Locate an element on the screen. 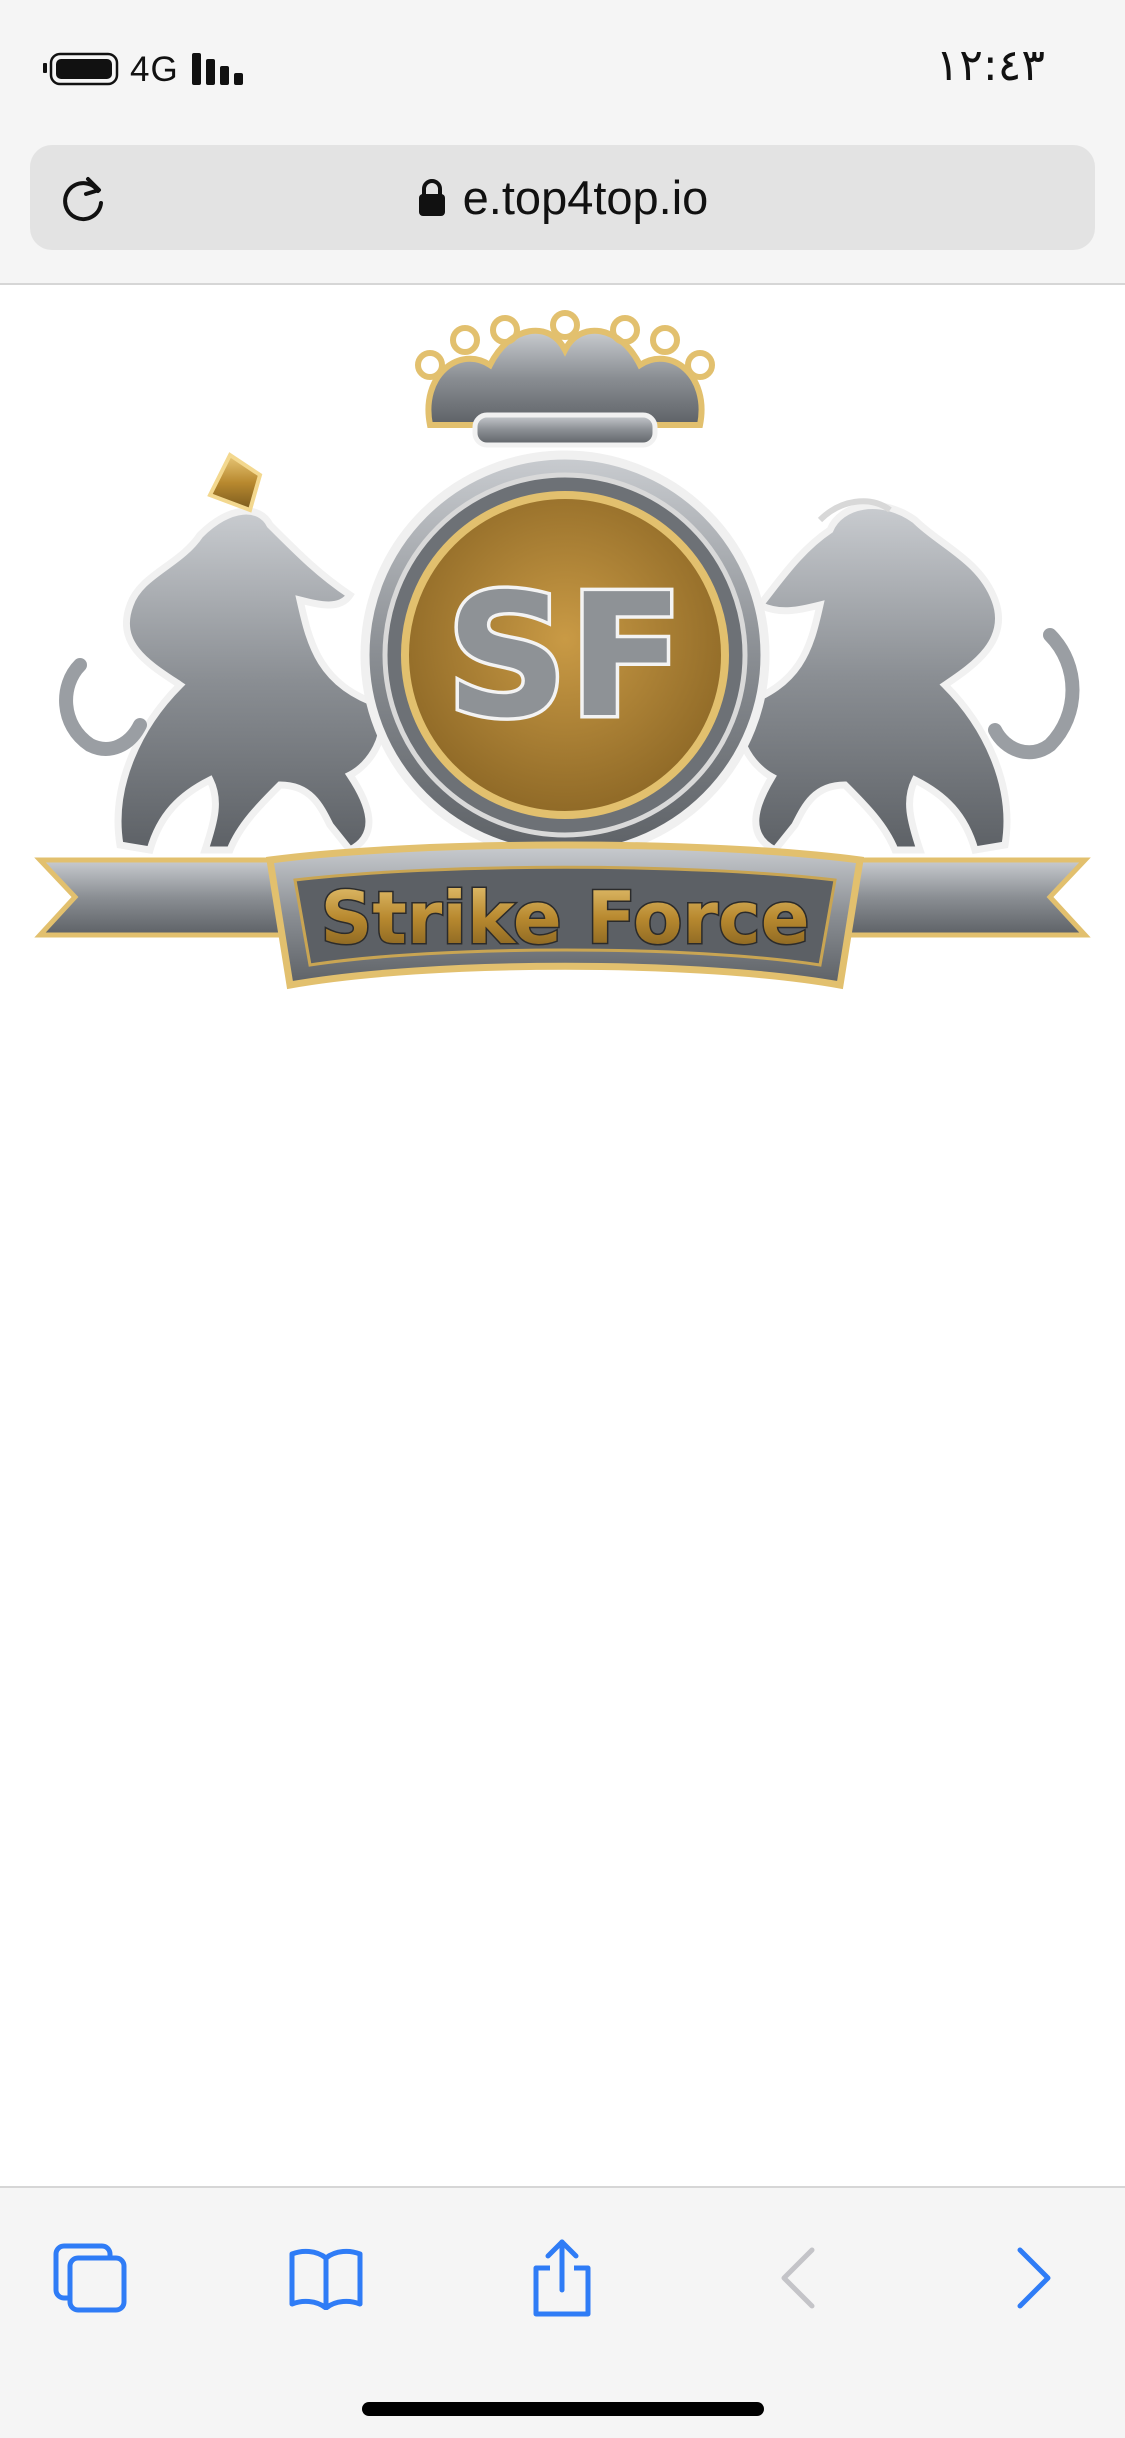 The image size is (1125, 2438). bookmarks-icon is located at coordinates (326, 2279).